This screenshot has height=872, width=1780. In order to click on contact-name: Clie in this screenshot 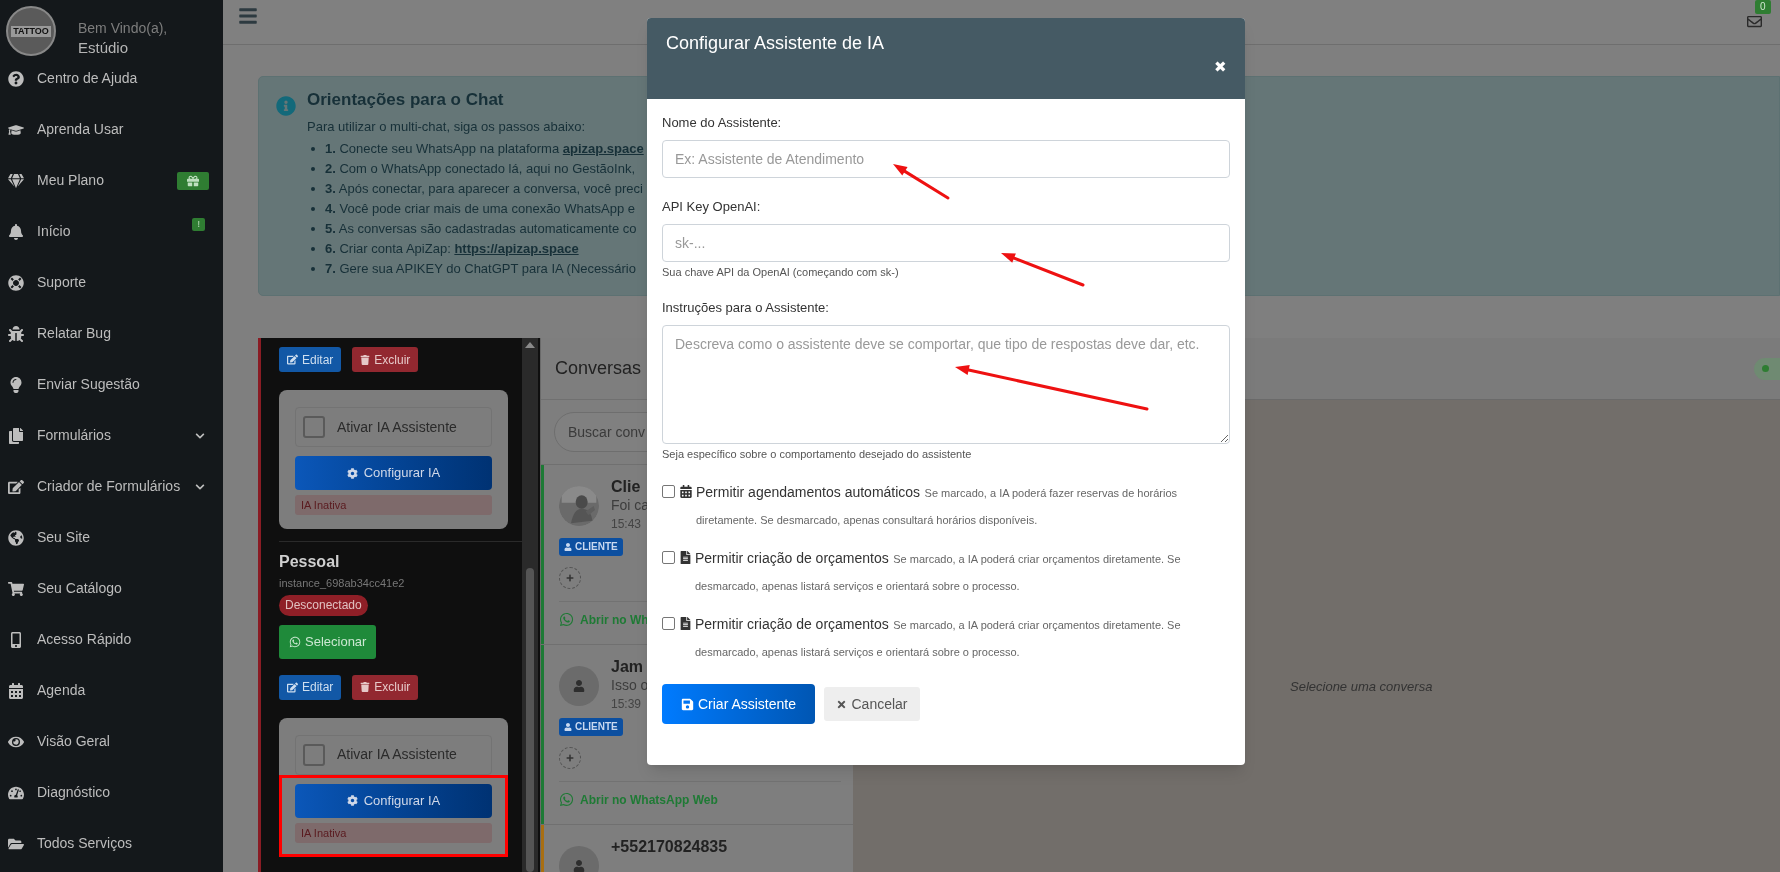, I will do `click(626, 486)`.